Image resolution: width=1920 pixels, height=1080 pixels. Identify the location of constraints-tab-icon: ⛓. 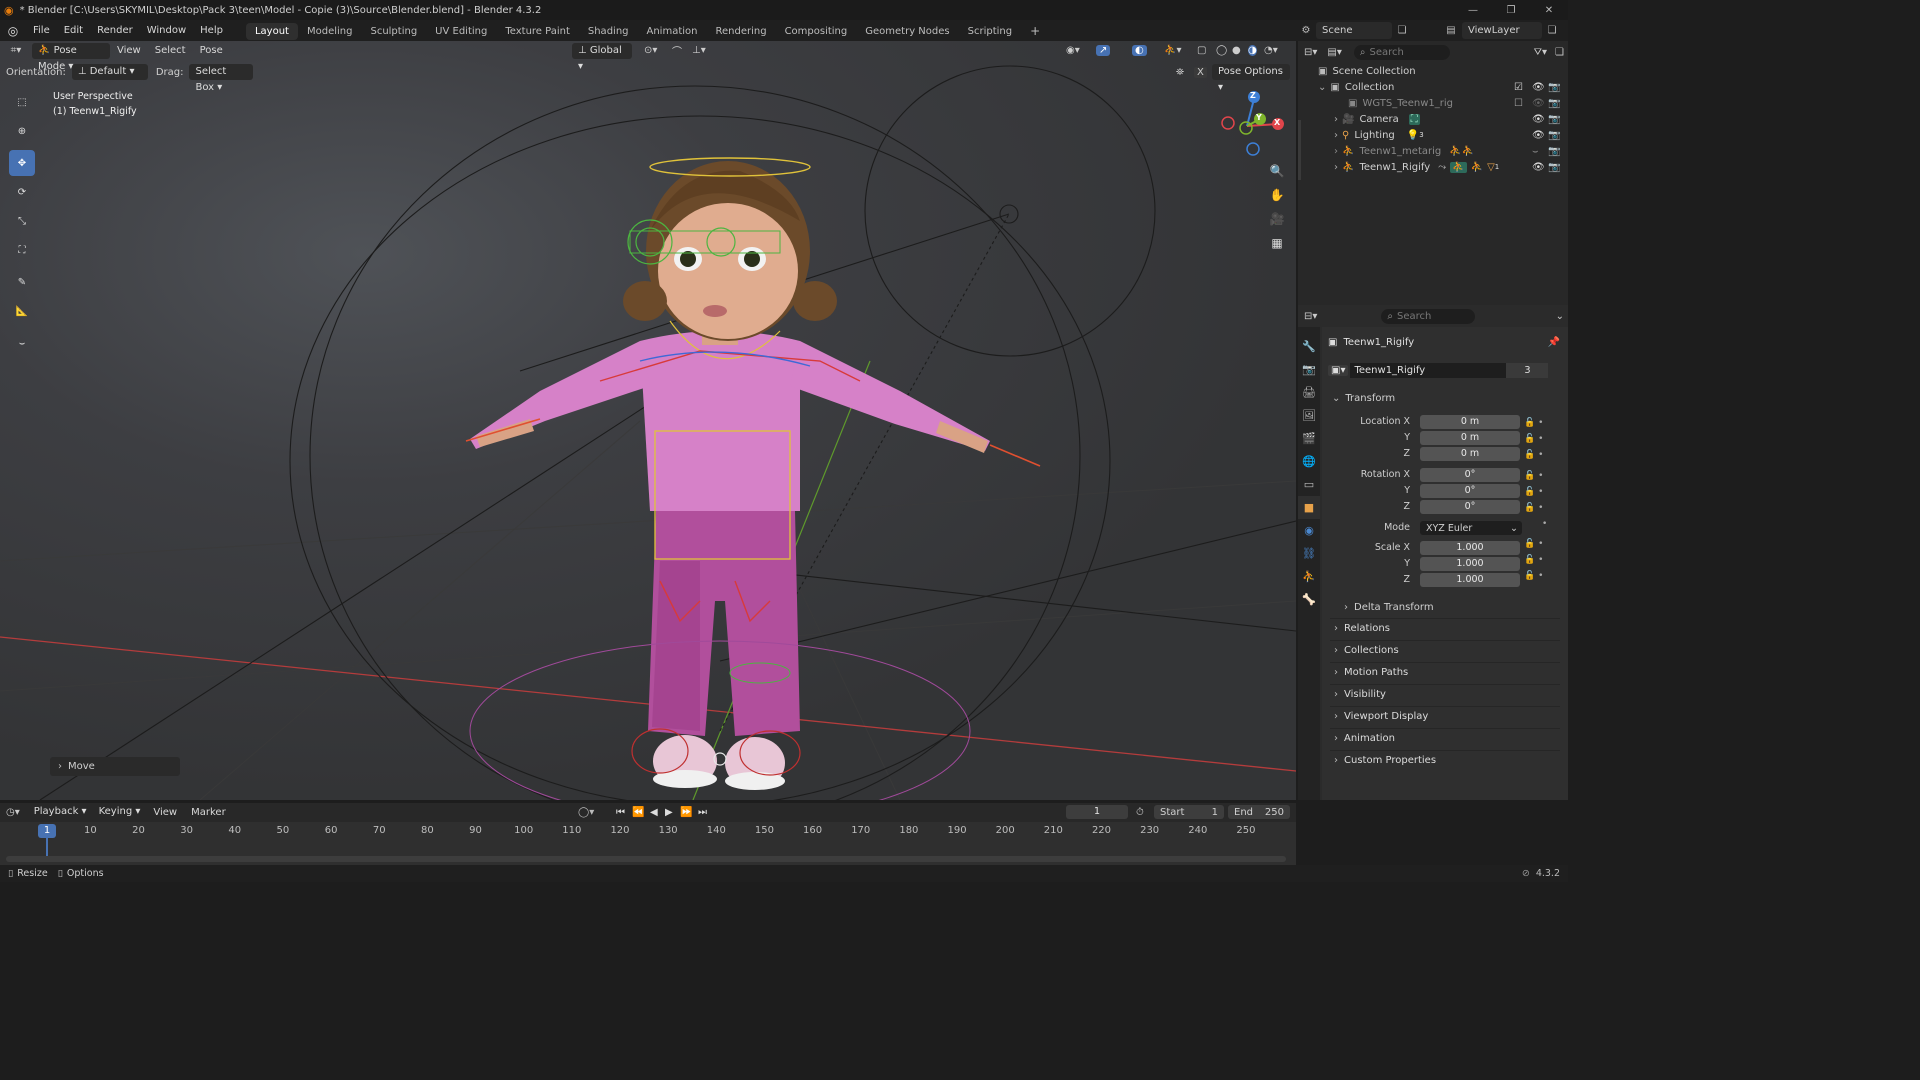
(1309, 553).